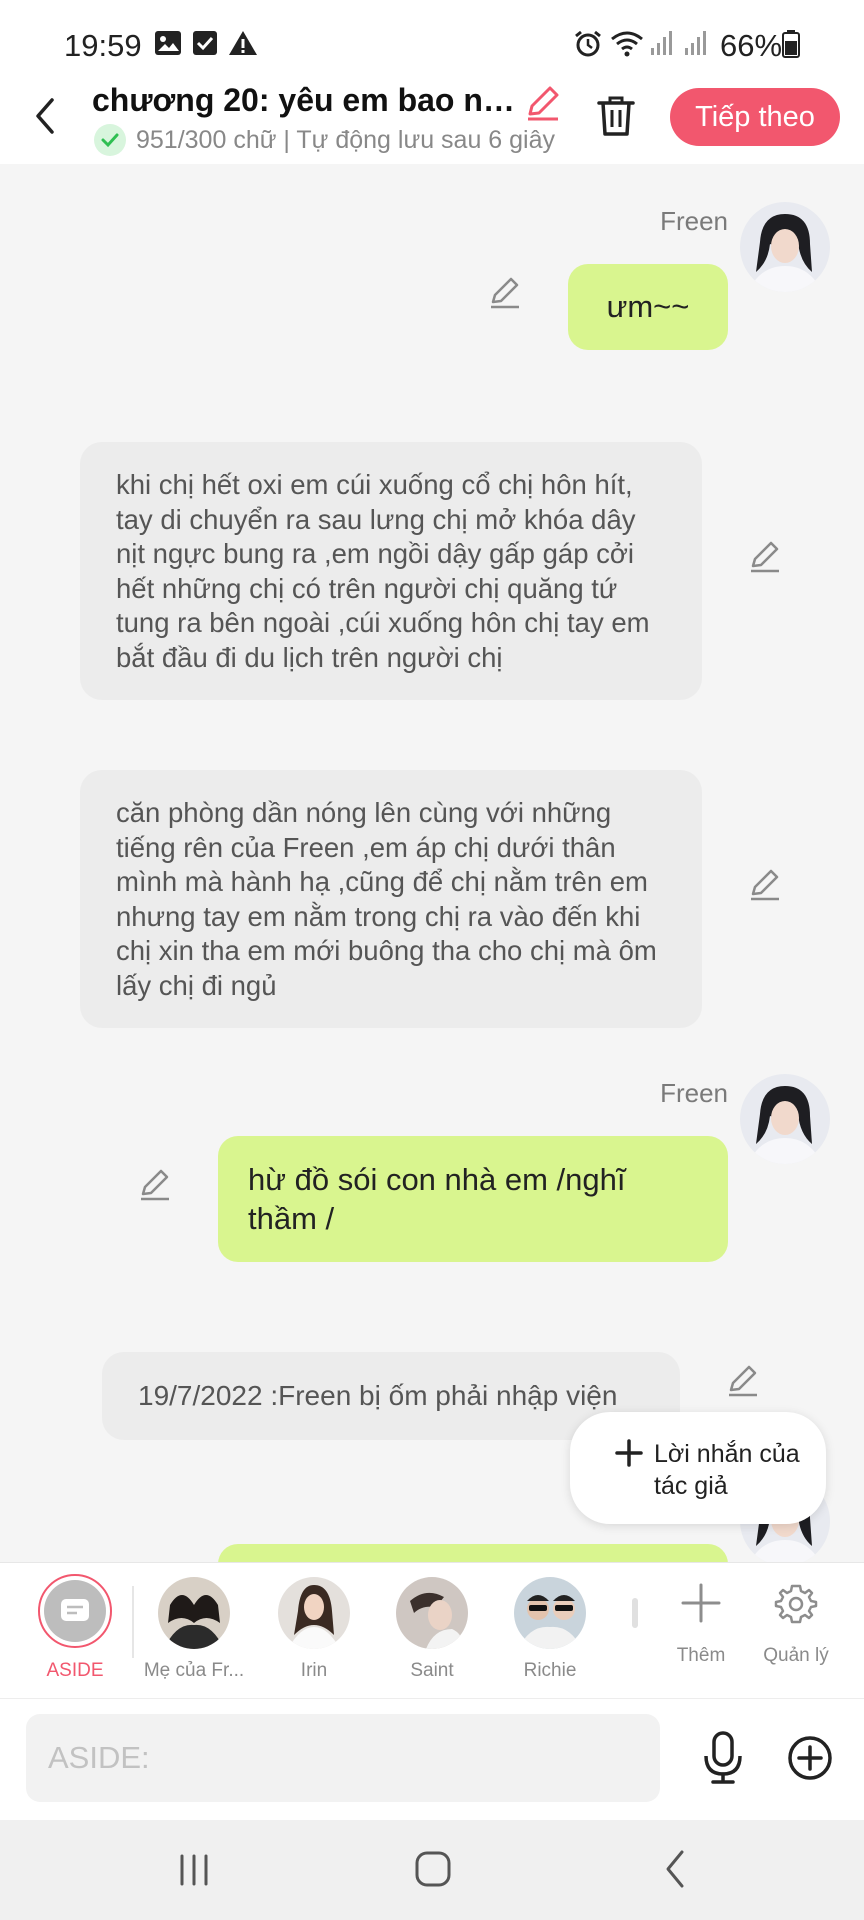 This screenshot has height=1920, width=864. I want to click on chat-bubble-icon, so click(75, 1610).